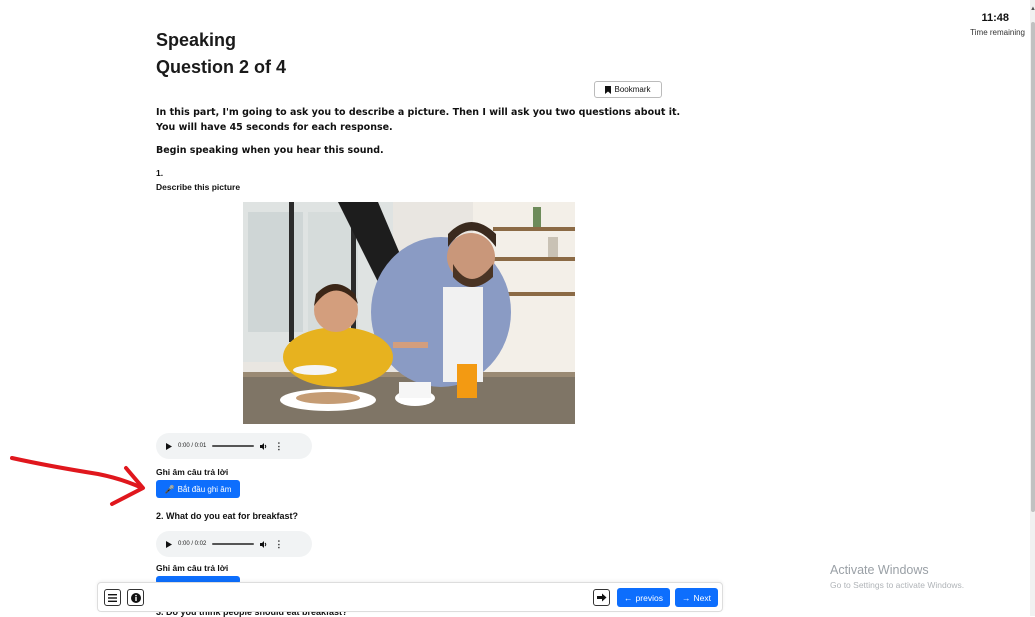 This screenshot has width=1035, height=617. Describe the element at coordinates (608, 89) in the screenshot. I see `bookmark-icon` at that location.